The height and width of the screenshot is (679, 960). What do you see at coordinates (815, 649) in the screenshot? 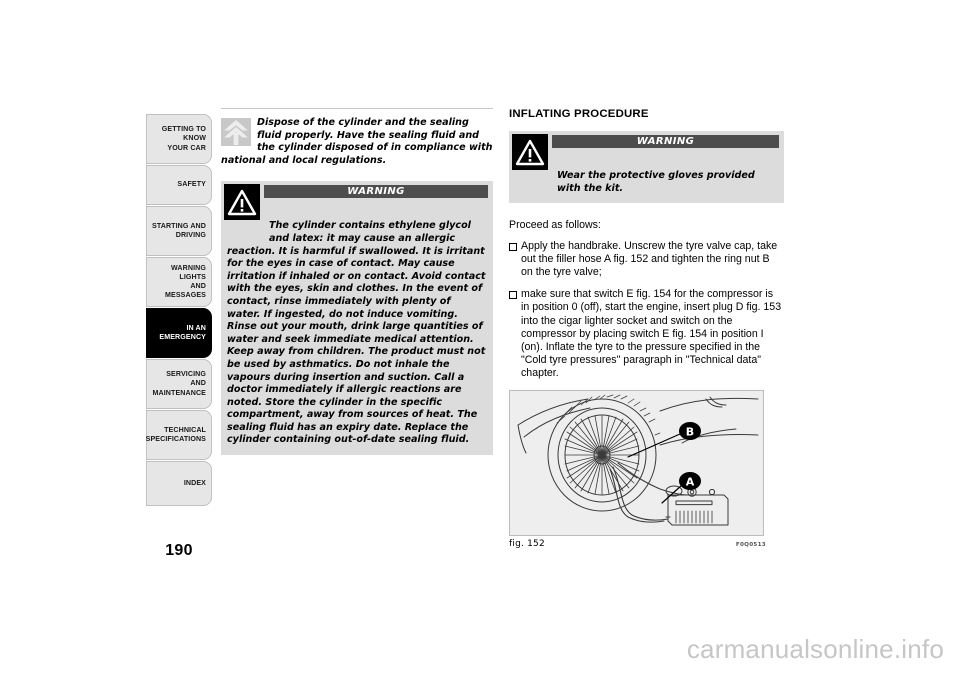
I see `site-watermark: carmanualsonline.info` at bounding box center [815, 649].